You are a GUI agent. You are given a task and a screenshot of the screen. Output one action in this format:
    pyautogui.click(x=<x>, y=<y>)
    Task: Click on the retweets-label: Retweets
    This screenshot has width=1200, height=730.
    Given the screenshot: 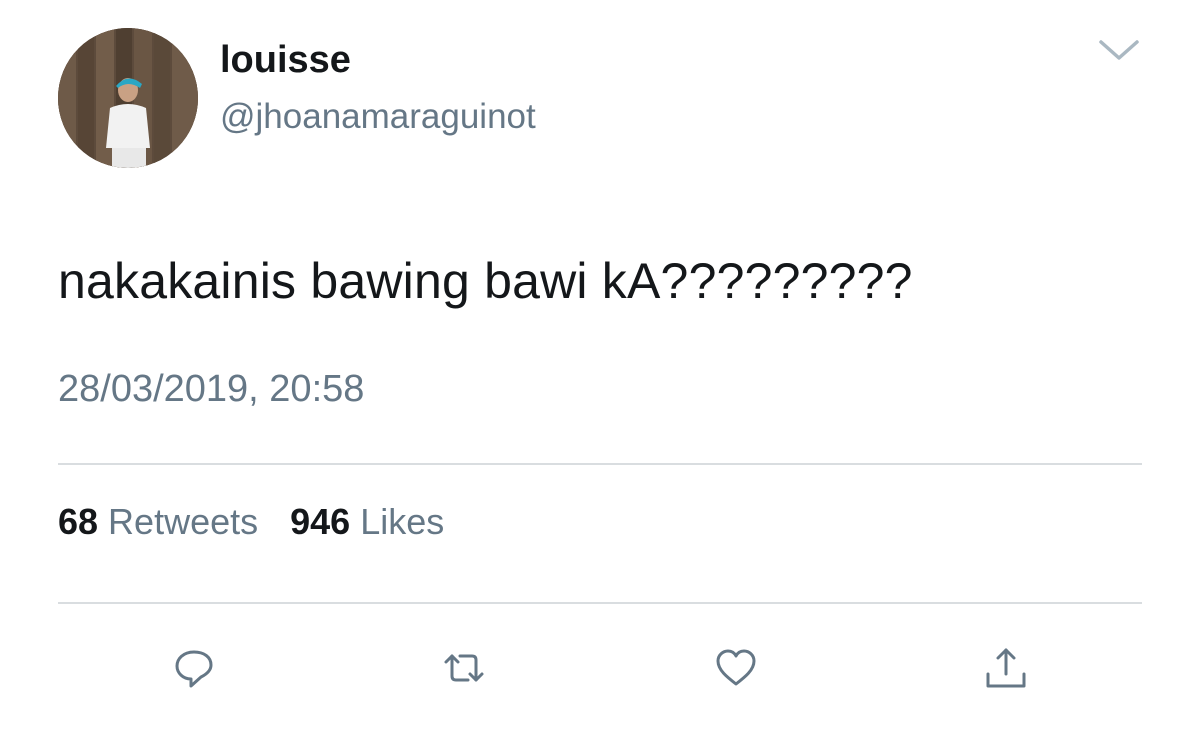 What is the action you would take?
    pyautogui.click(x=183, y=521)
    